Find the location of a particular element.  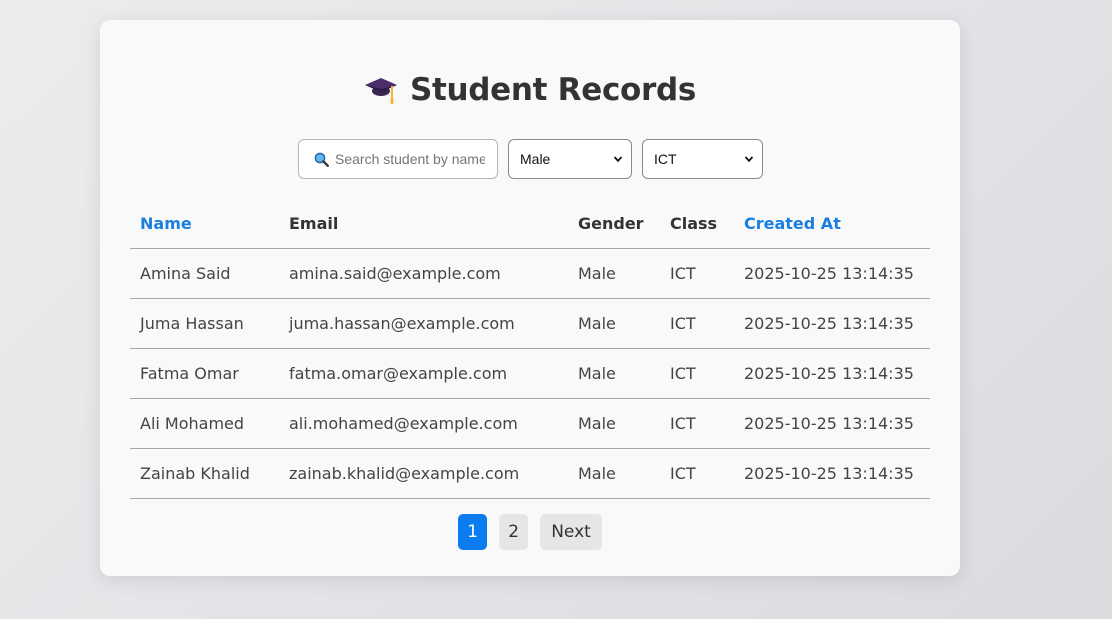

page-header: Student Records is located at coordinates (530, 90).